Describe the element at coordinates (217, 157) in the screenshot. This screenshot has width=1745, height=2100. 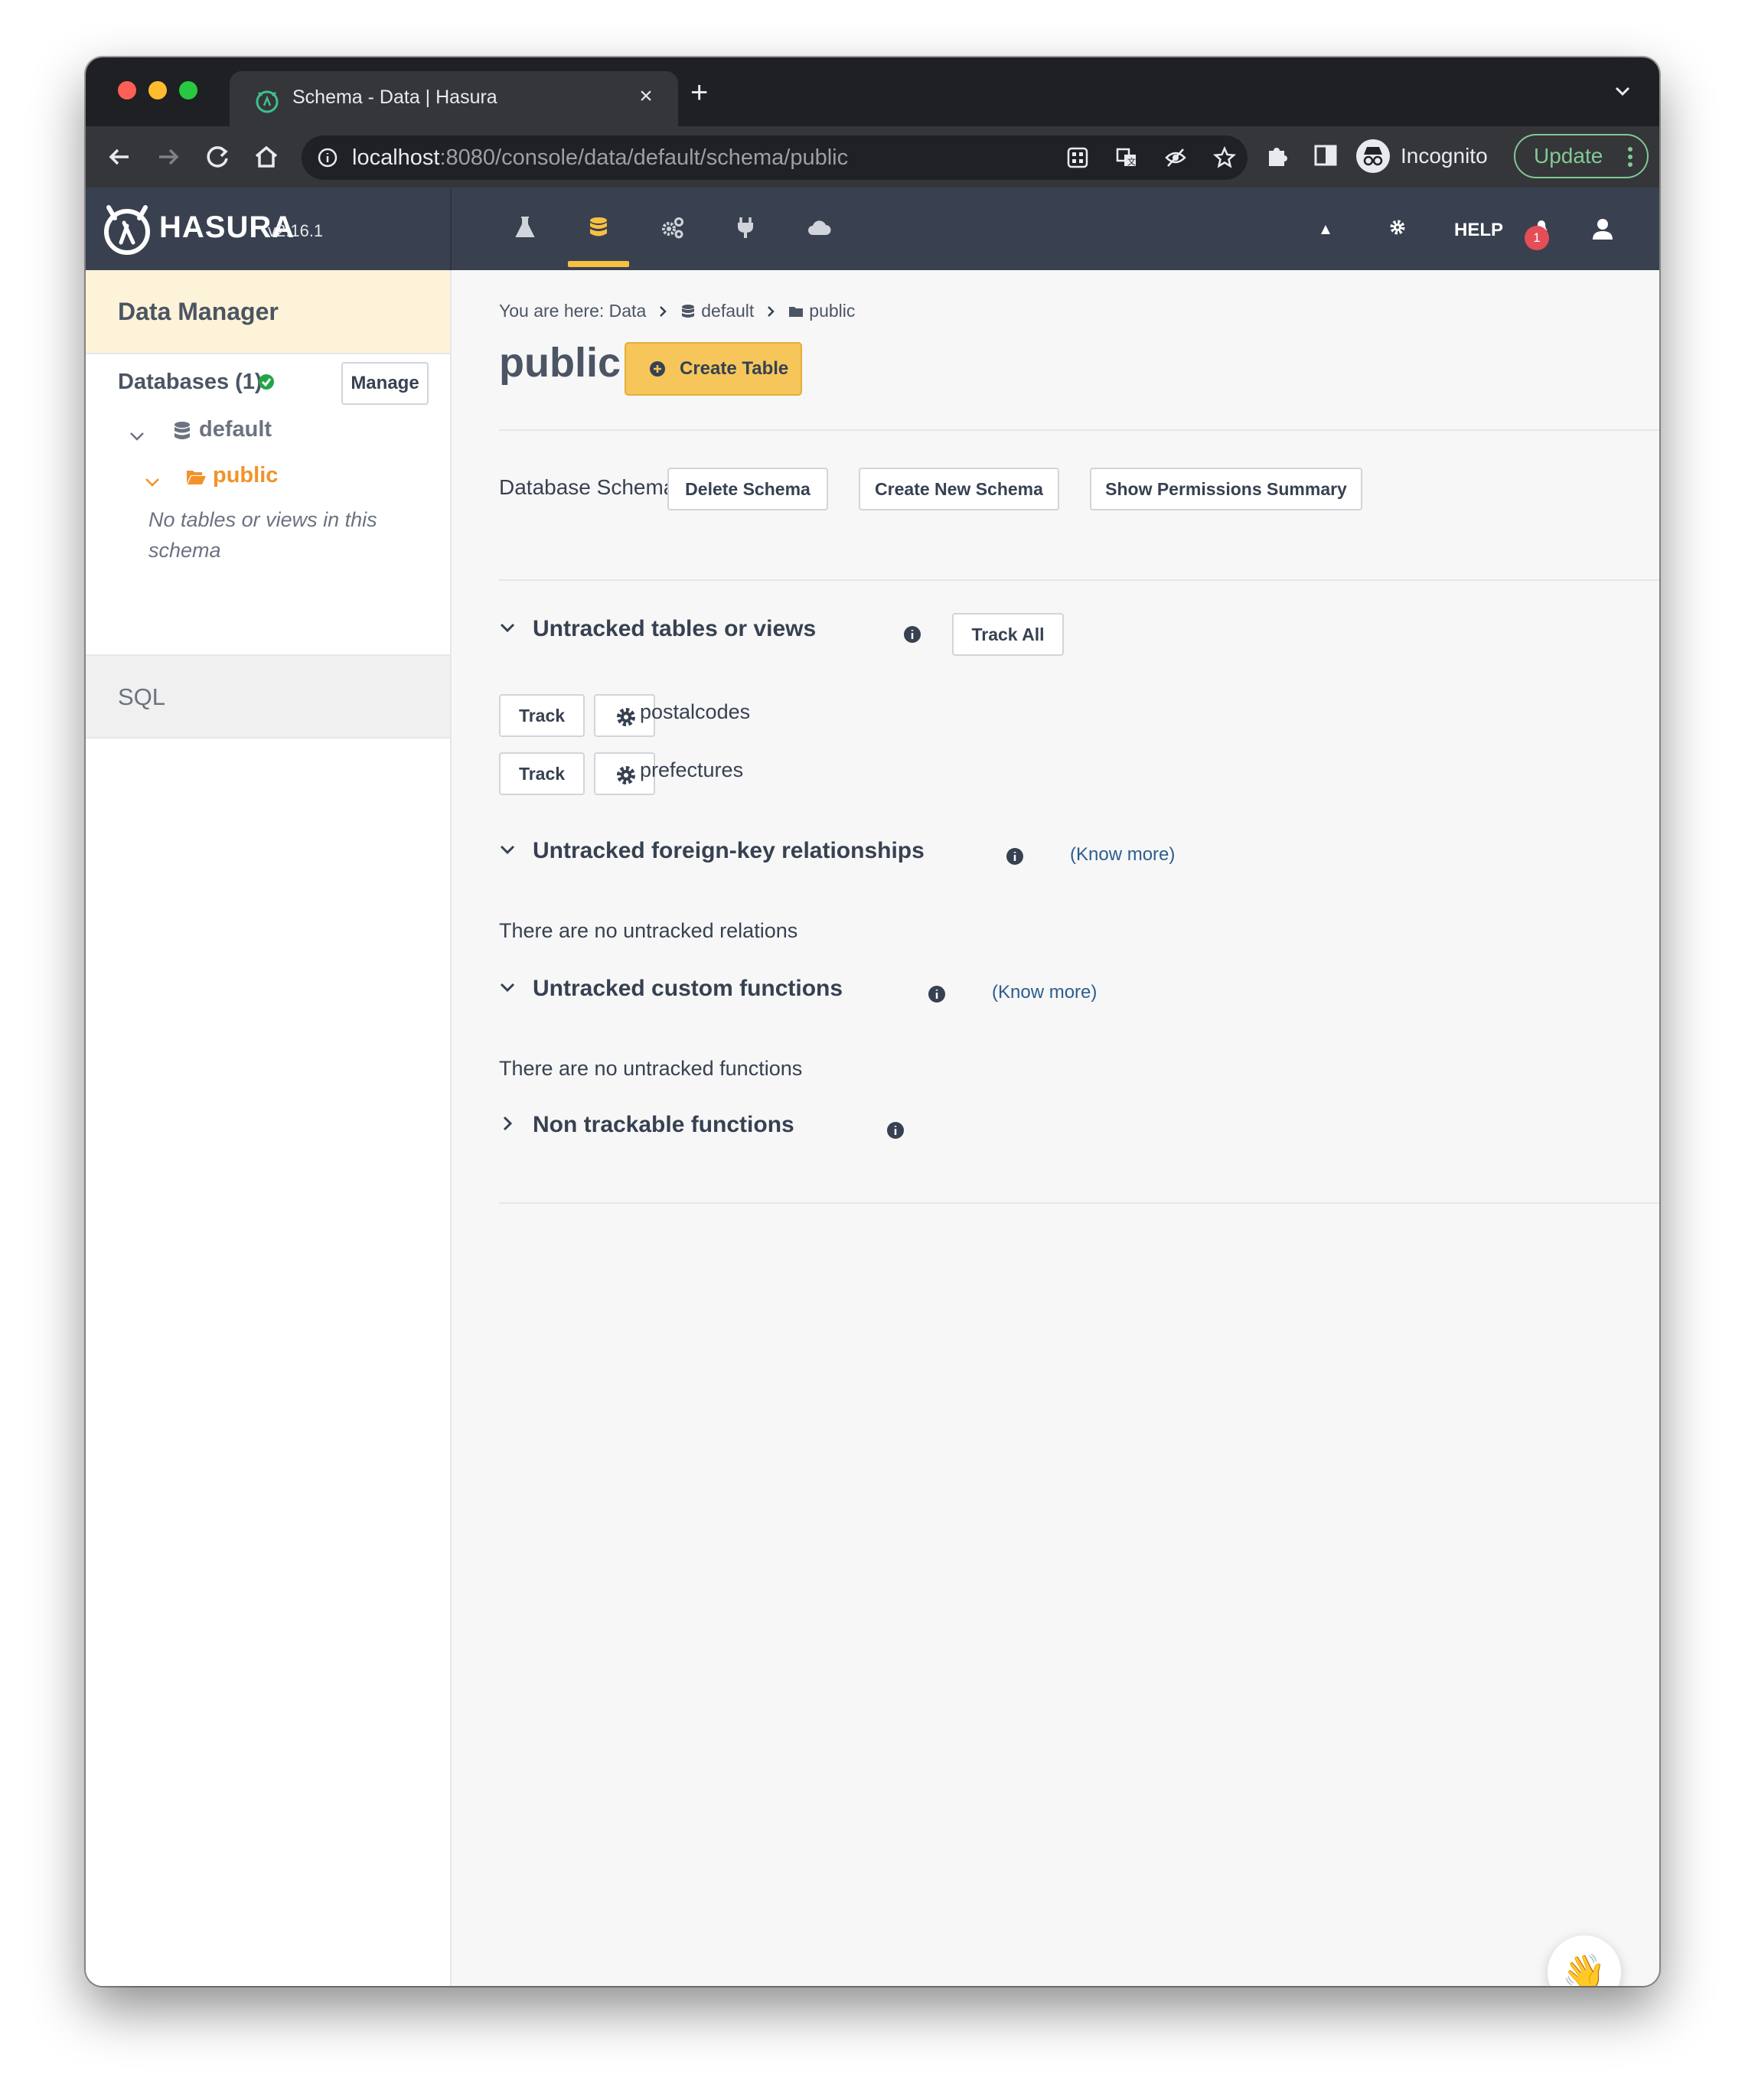
I see `reload-icon` at that location.